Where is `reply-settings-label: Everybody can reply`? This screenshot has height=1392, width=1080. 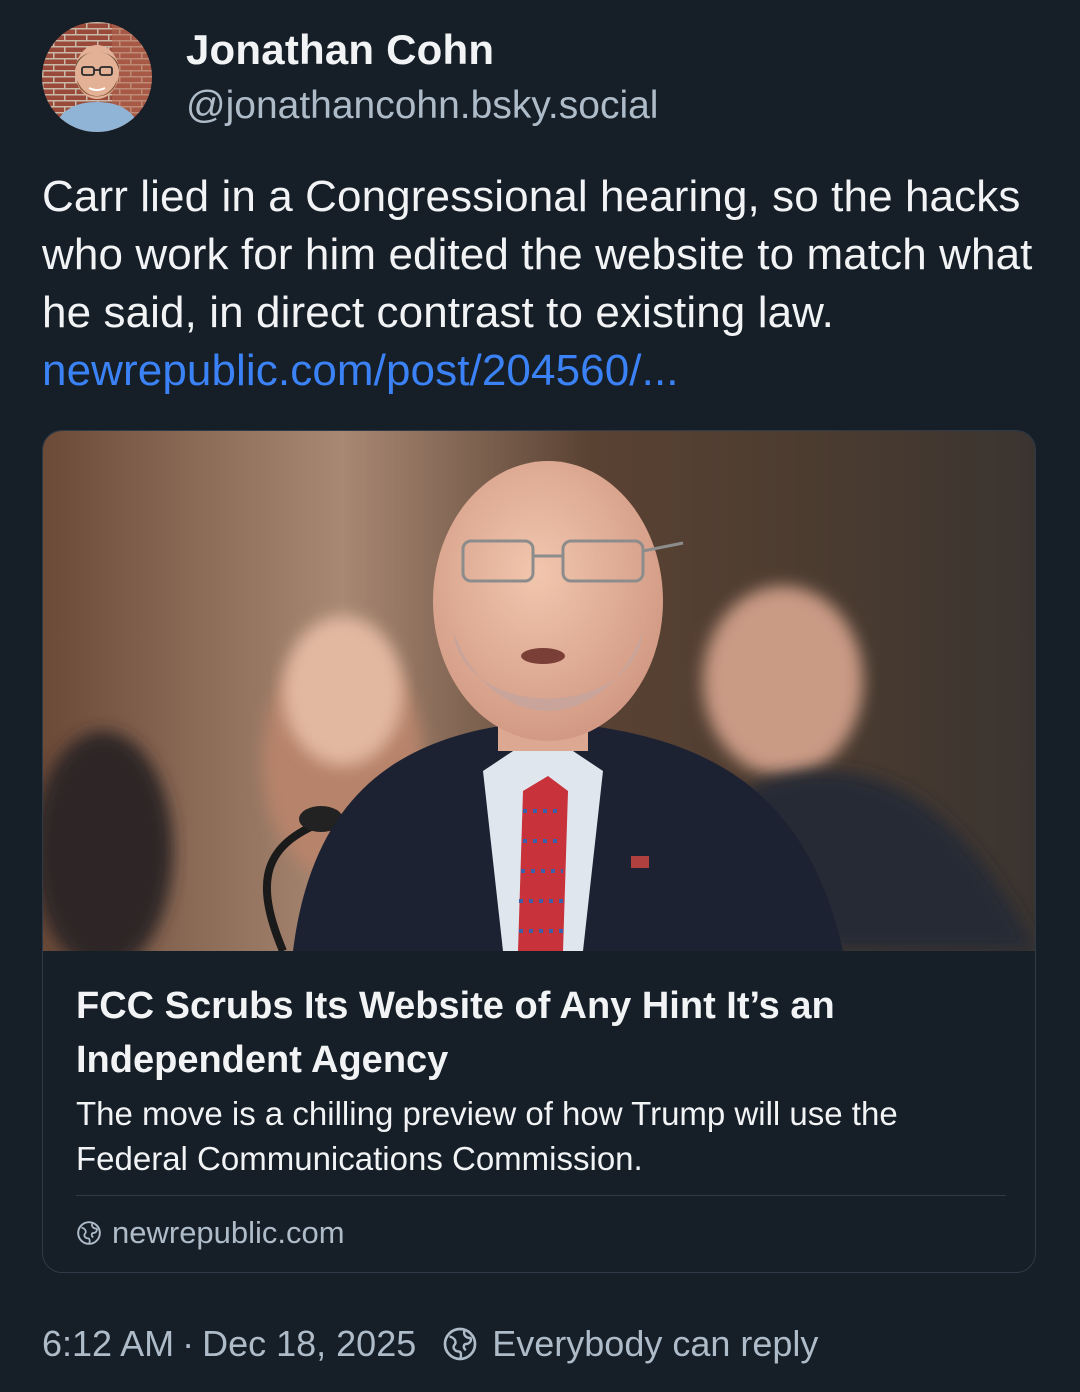
reply-settings-label: Everybody can reply is located at coordinates (655, 1343).